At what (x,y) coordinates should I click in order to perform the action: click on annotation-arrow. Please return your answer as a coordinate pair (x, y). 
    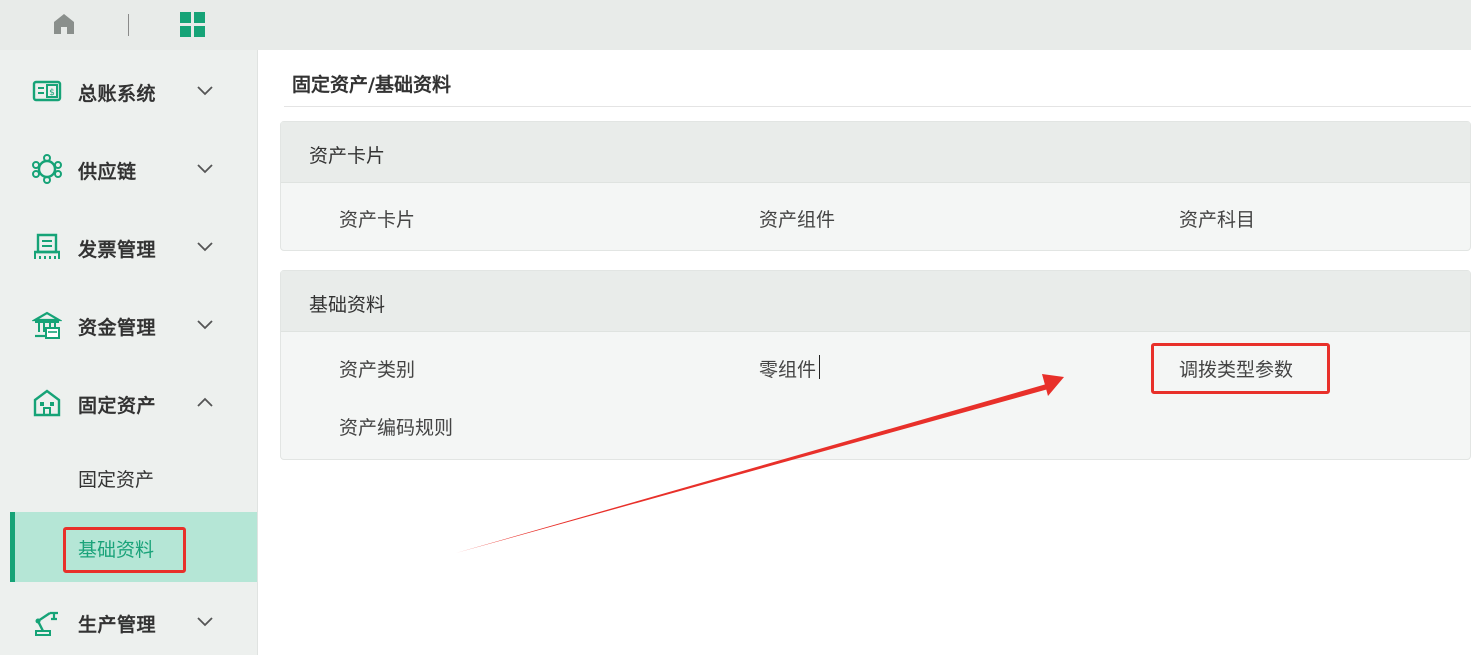
    Looking at the image, I should click on (760, 463).